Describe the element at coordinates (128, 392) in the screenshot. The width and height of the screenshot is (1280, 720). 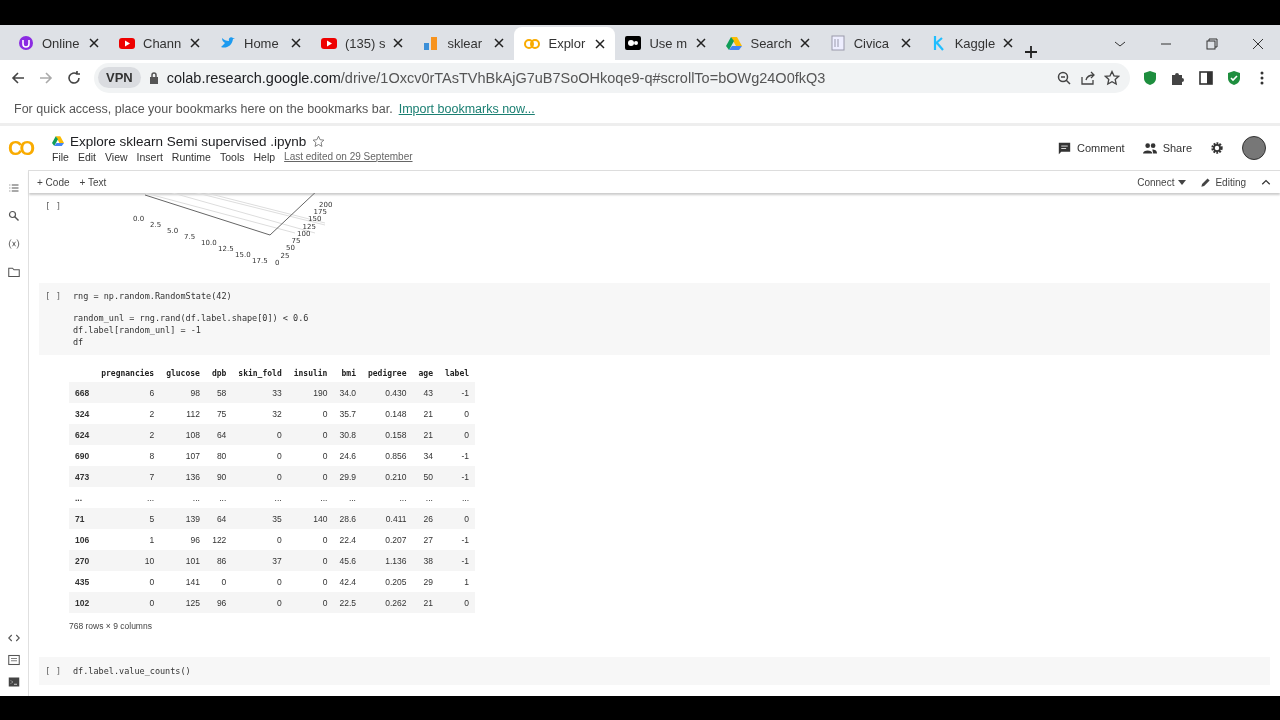
I see `table-cell: 6` at that location.